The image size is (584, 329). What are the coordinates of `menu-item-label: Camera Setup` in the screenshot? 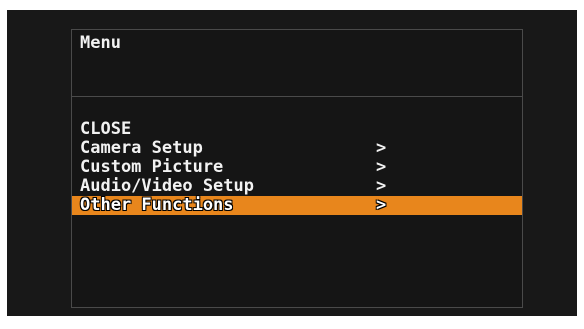 It's located at (141, 148).